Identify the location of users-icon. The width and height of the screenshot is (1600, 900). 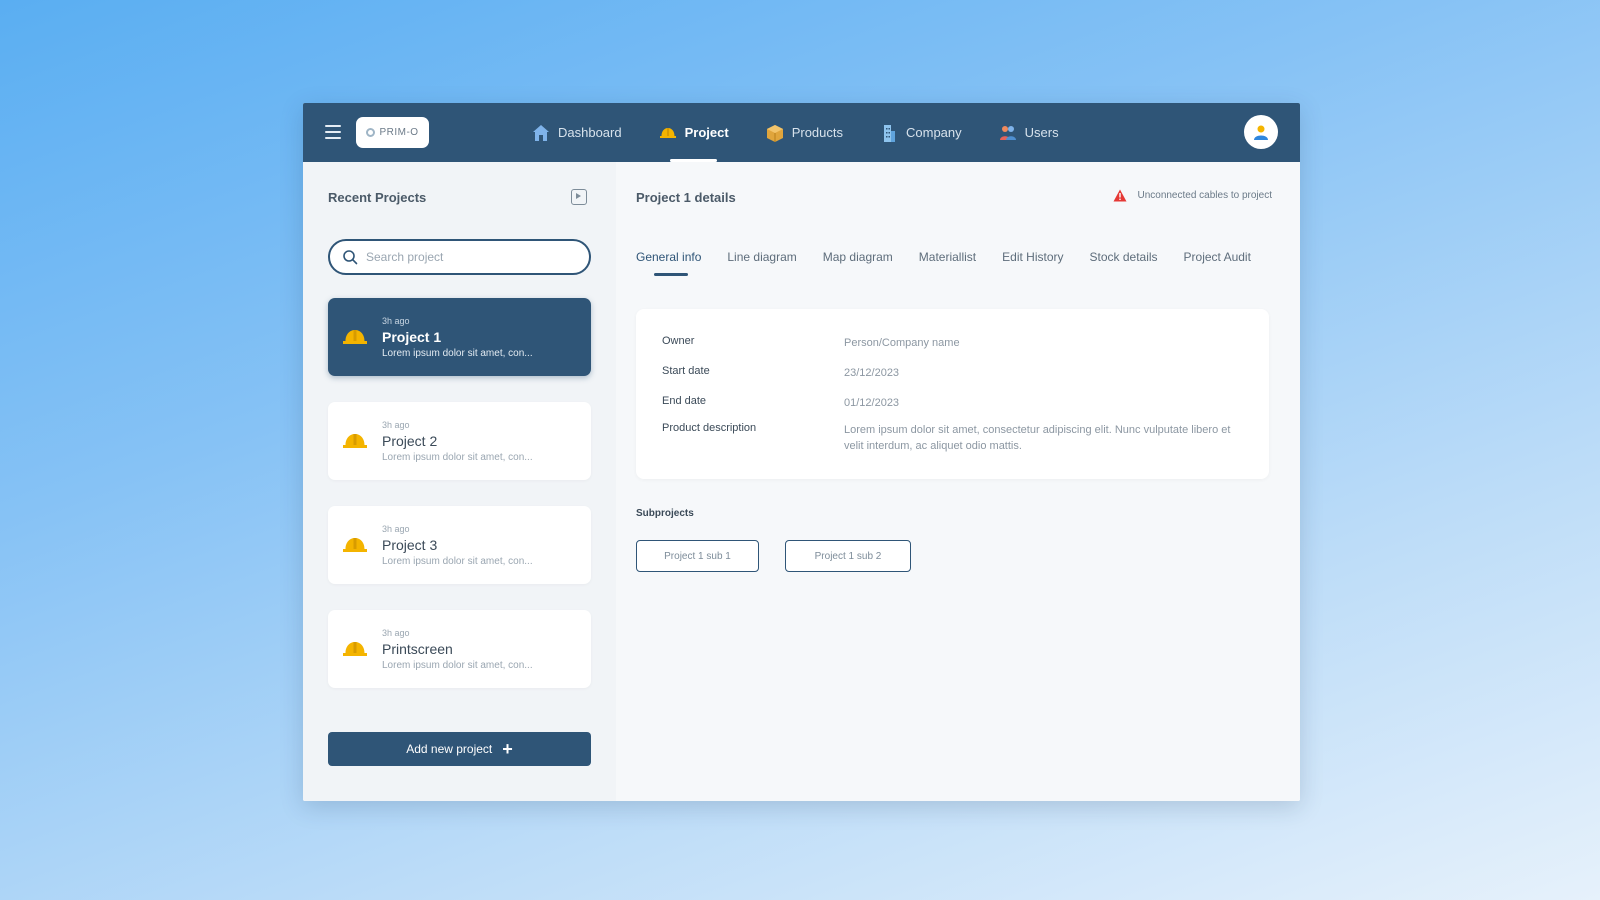
(1008, 133).